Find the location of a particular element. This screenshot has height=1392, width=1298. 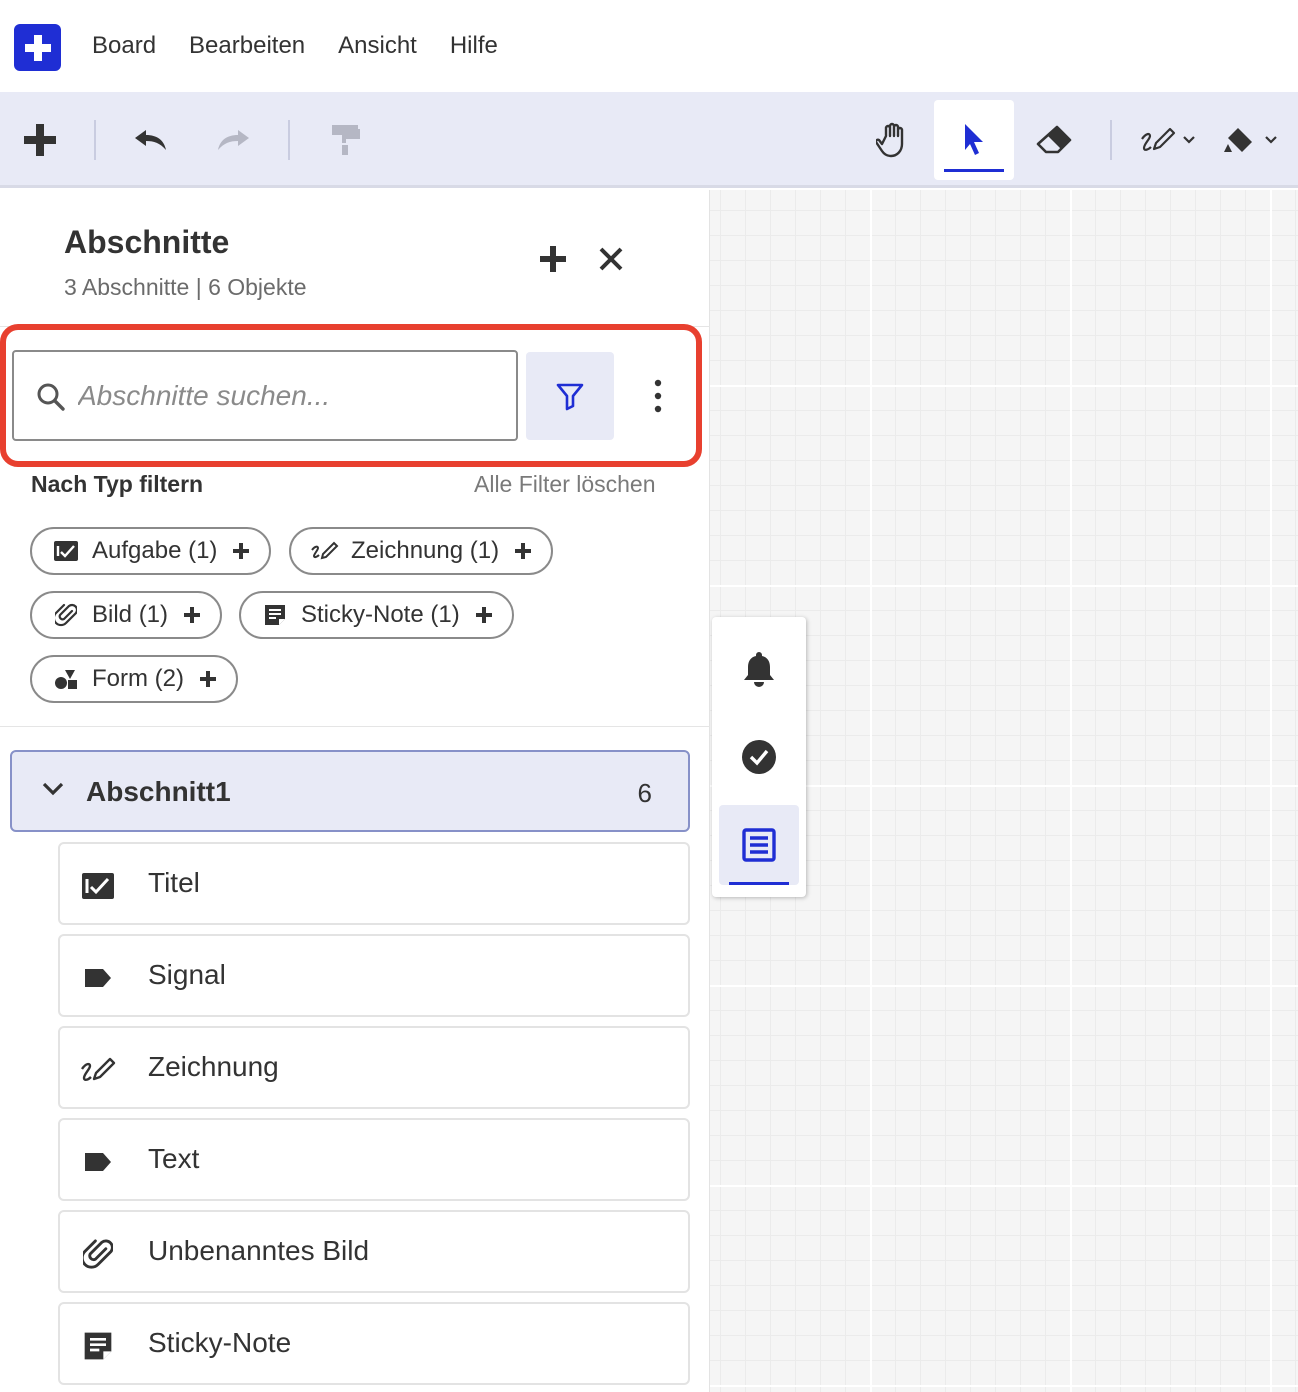

chip-label: Bild (1) is located at coordinates (130, 614).